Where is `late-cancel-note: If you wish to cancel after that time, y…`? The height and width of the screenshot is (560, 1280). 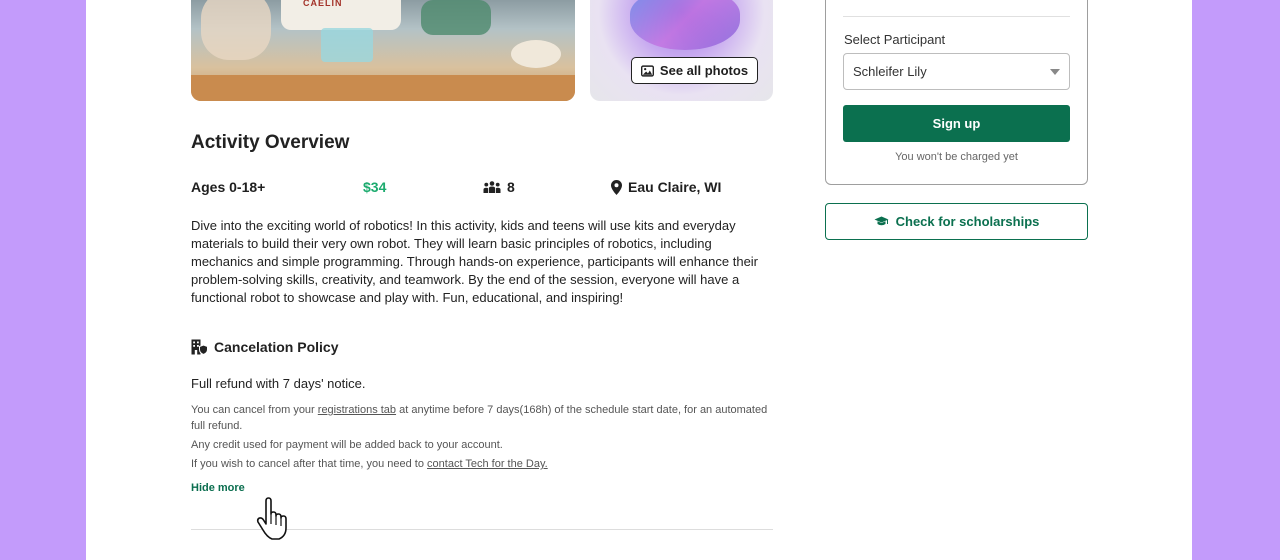 late-cancel-note: If you wish to cancel after that time, y… is located at coordinates (483, 464).